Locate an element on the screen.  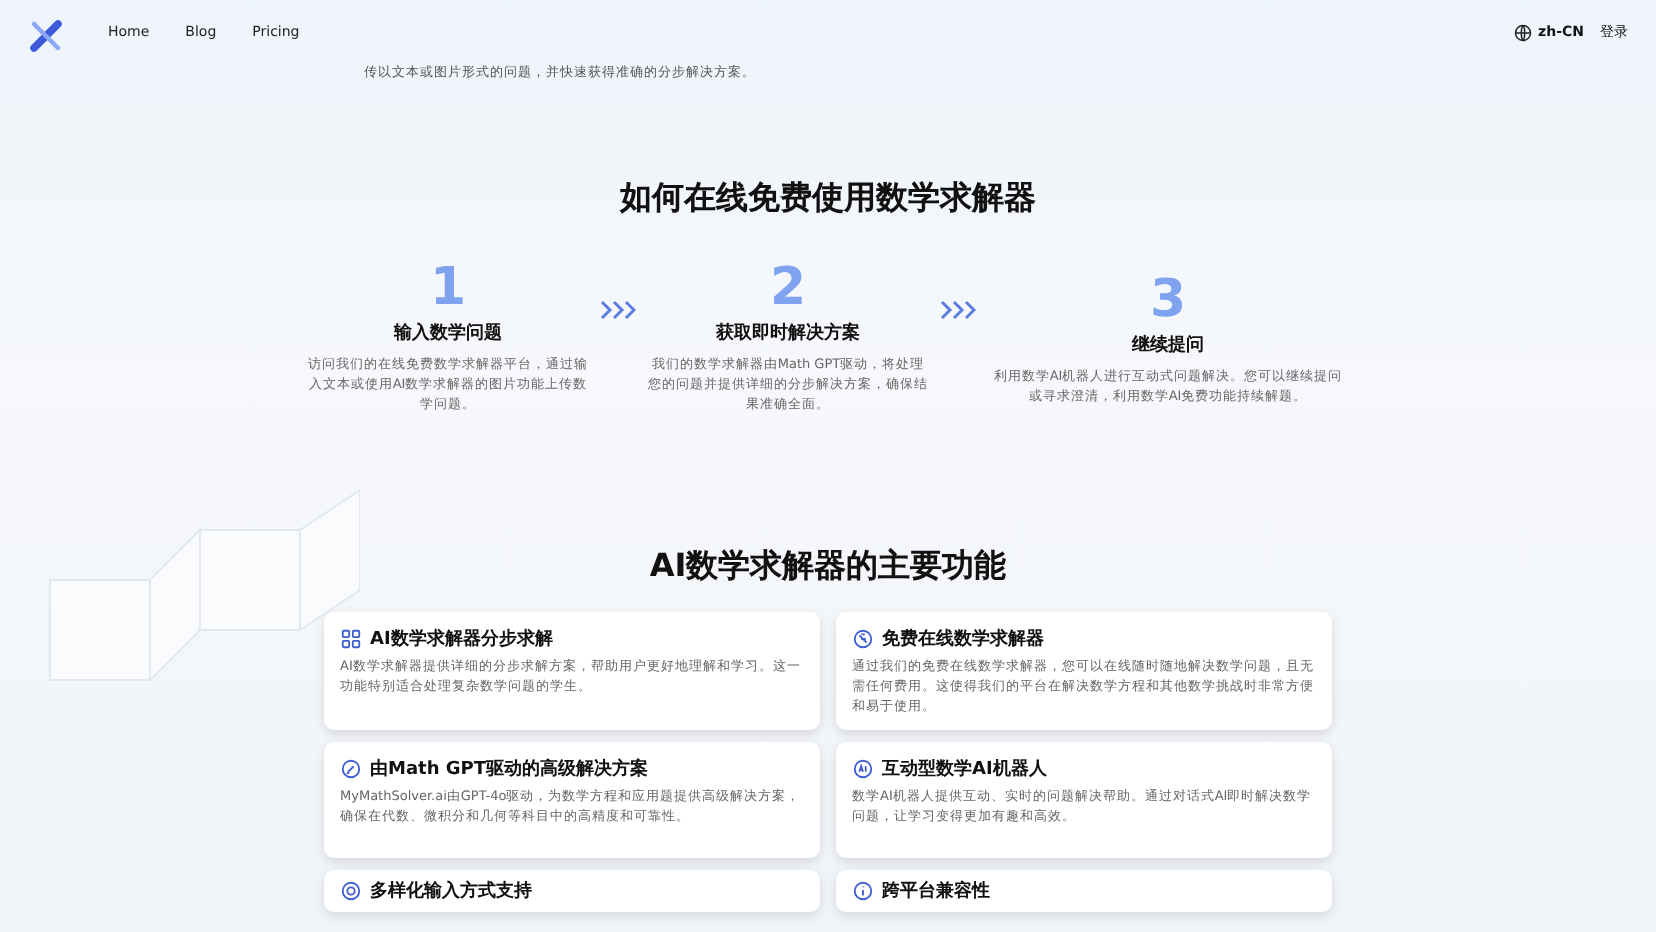
feature-title: AI数学求解器分步求解 is located at coordinates (461, 639).